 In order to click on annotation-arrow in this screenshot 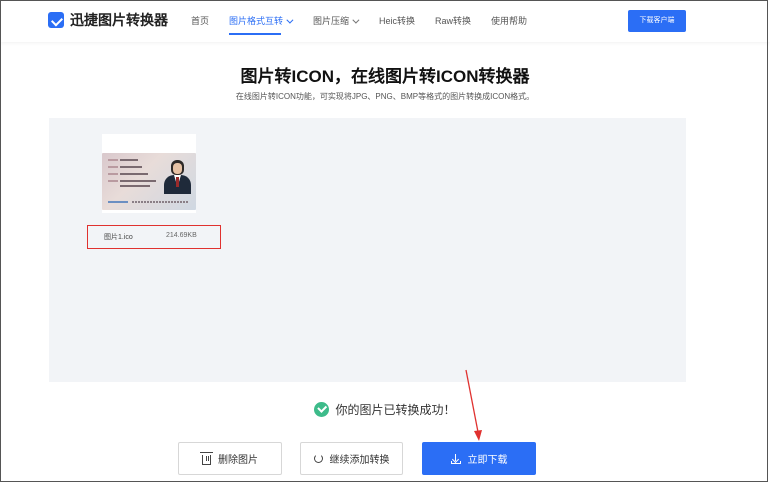, I will do `click(473, 405)`.